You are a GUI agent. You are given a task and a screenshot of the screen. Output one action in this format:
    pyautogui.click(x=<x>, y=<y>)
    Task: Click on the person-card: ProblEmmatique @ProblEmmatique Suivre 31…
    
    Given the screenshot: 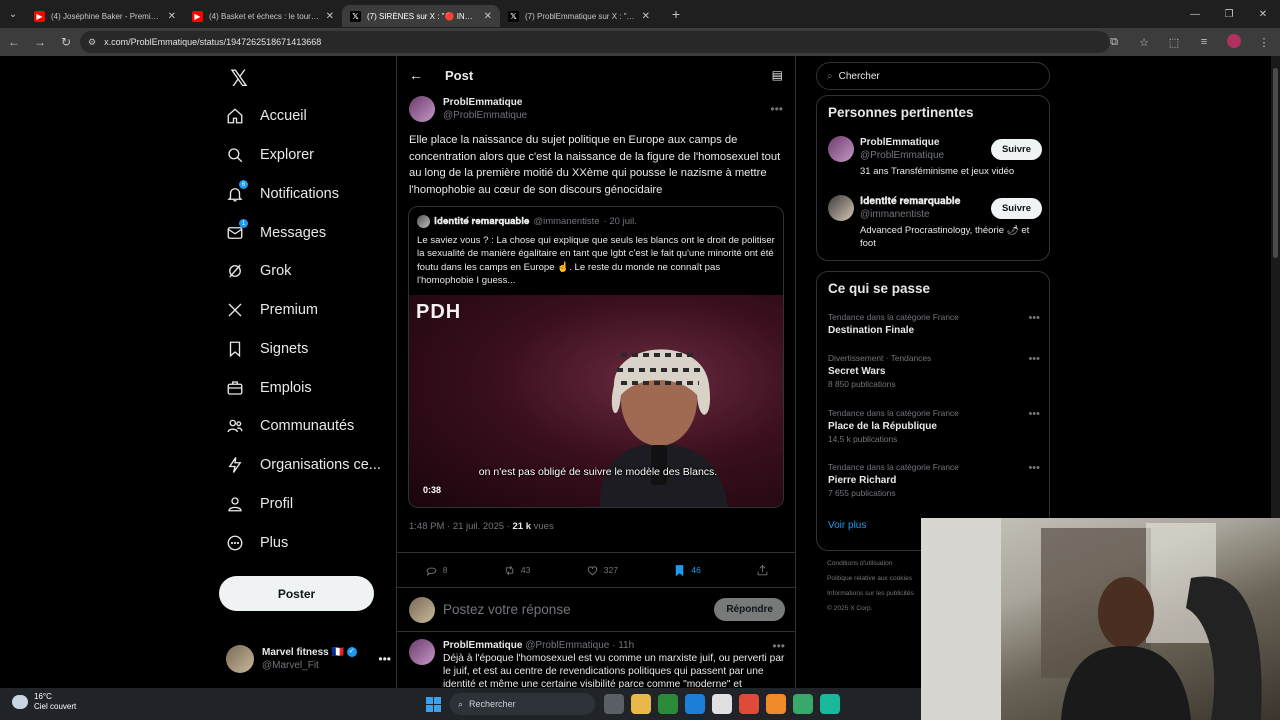 What is the action you would take?
    pyautogui.click(x=935, y=157)
    